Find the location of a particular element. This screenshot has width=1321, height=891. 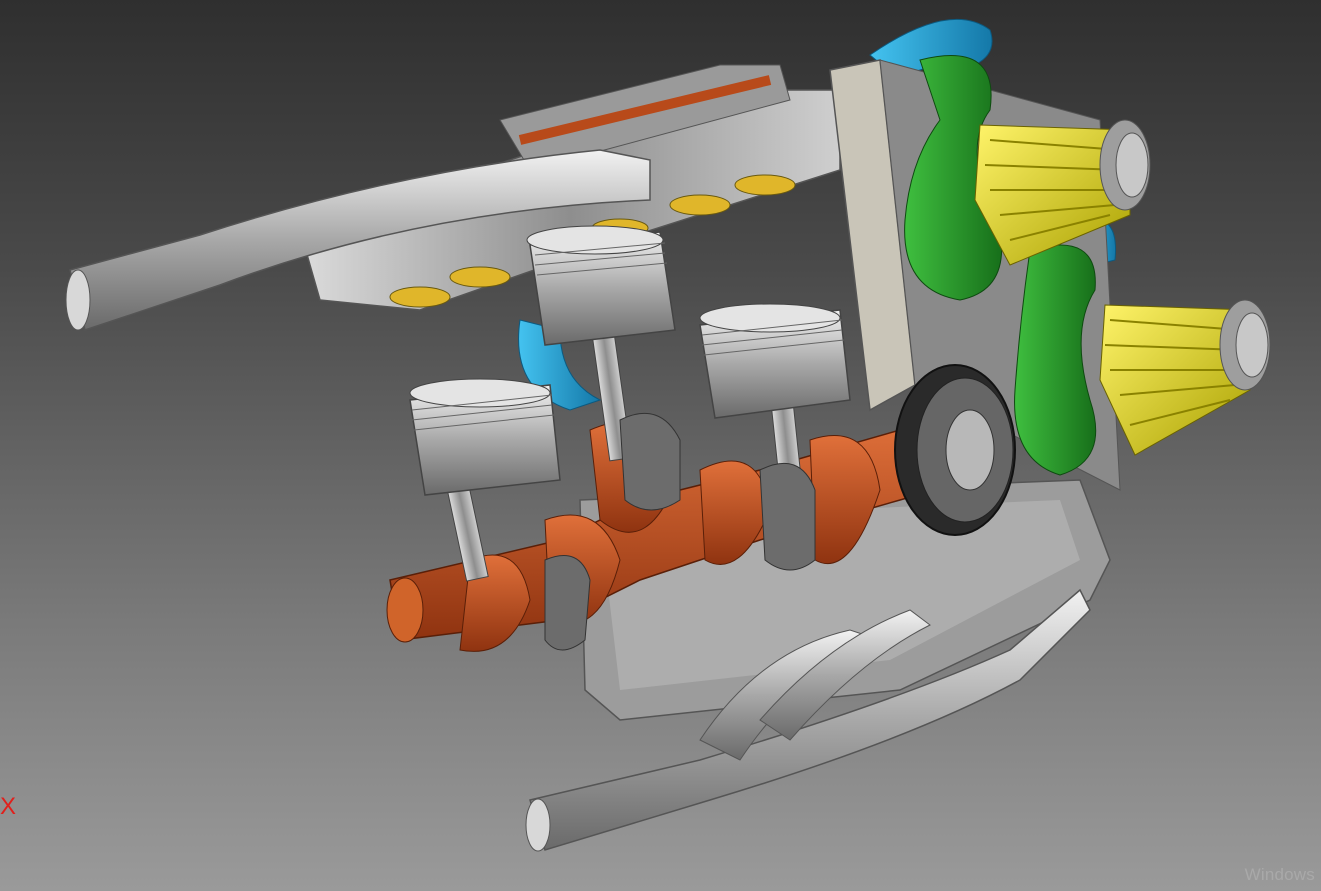

flywheel is located at coordinates (955, 450).